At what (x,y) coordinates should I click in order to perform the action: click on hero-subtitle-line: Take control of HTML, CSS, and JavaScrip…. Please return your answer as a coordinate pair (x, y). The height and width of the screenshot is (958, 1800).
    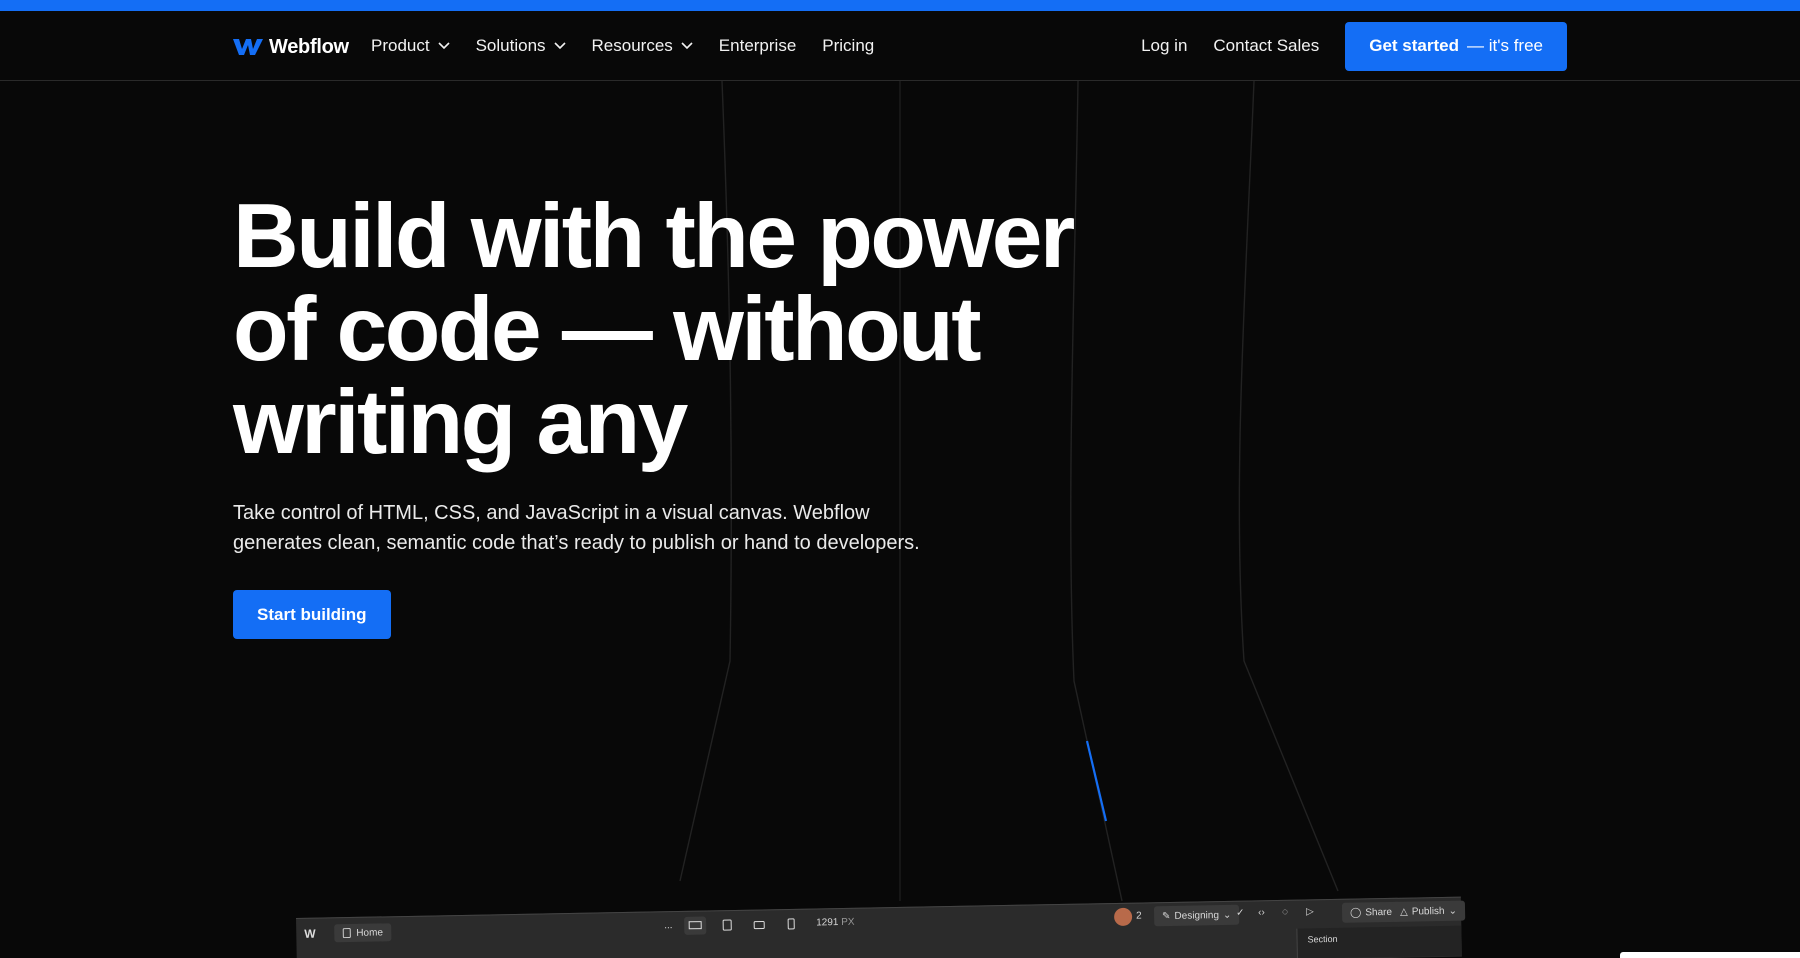
    Looking at the image, I should click on (551, 513).